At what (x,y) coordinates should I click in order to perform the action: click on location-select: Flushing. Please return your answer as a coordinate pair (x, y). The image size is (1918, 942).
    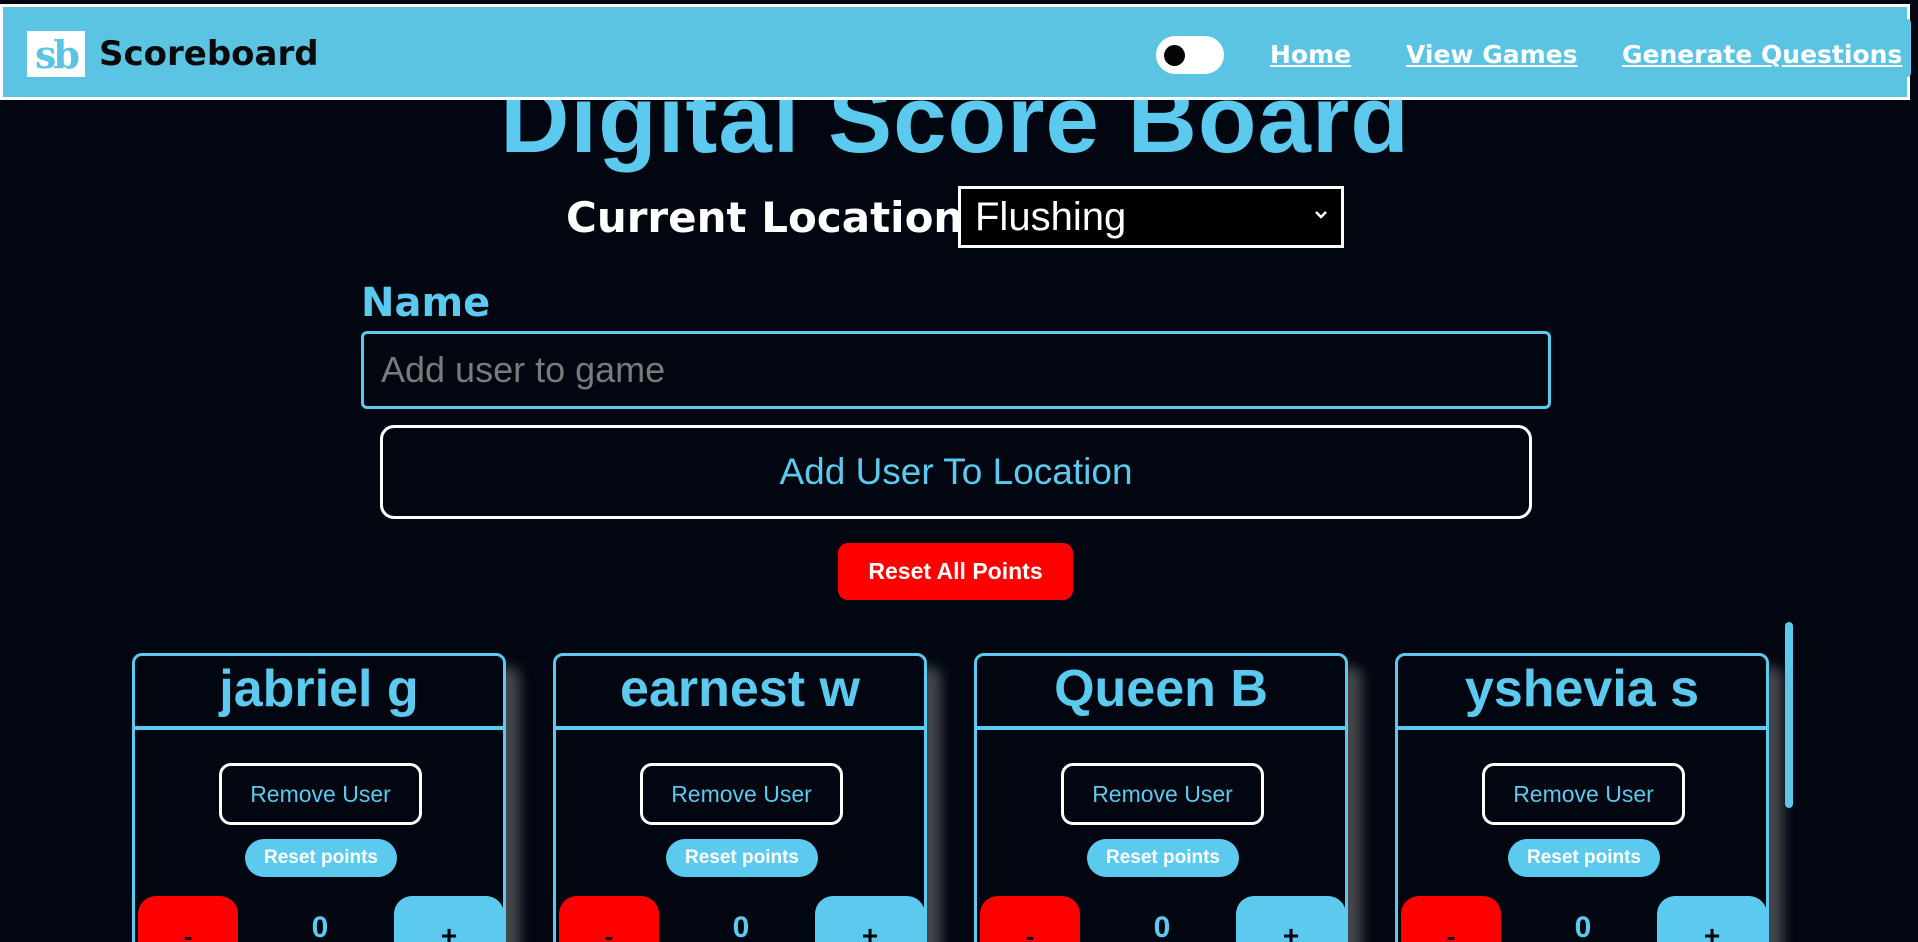
    Looking at the image, I should click on (1151, 217).